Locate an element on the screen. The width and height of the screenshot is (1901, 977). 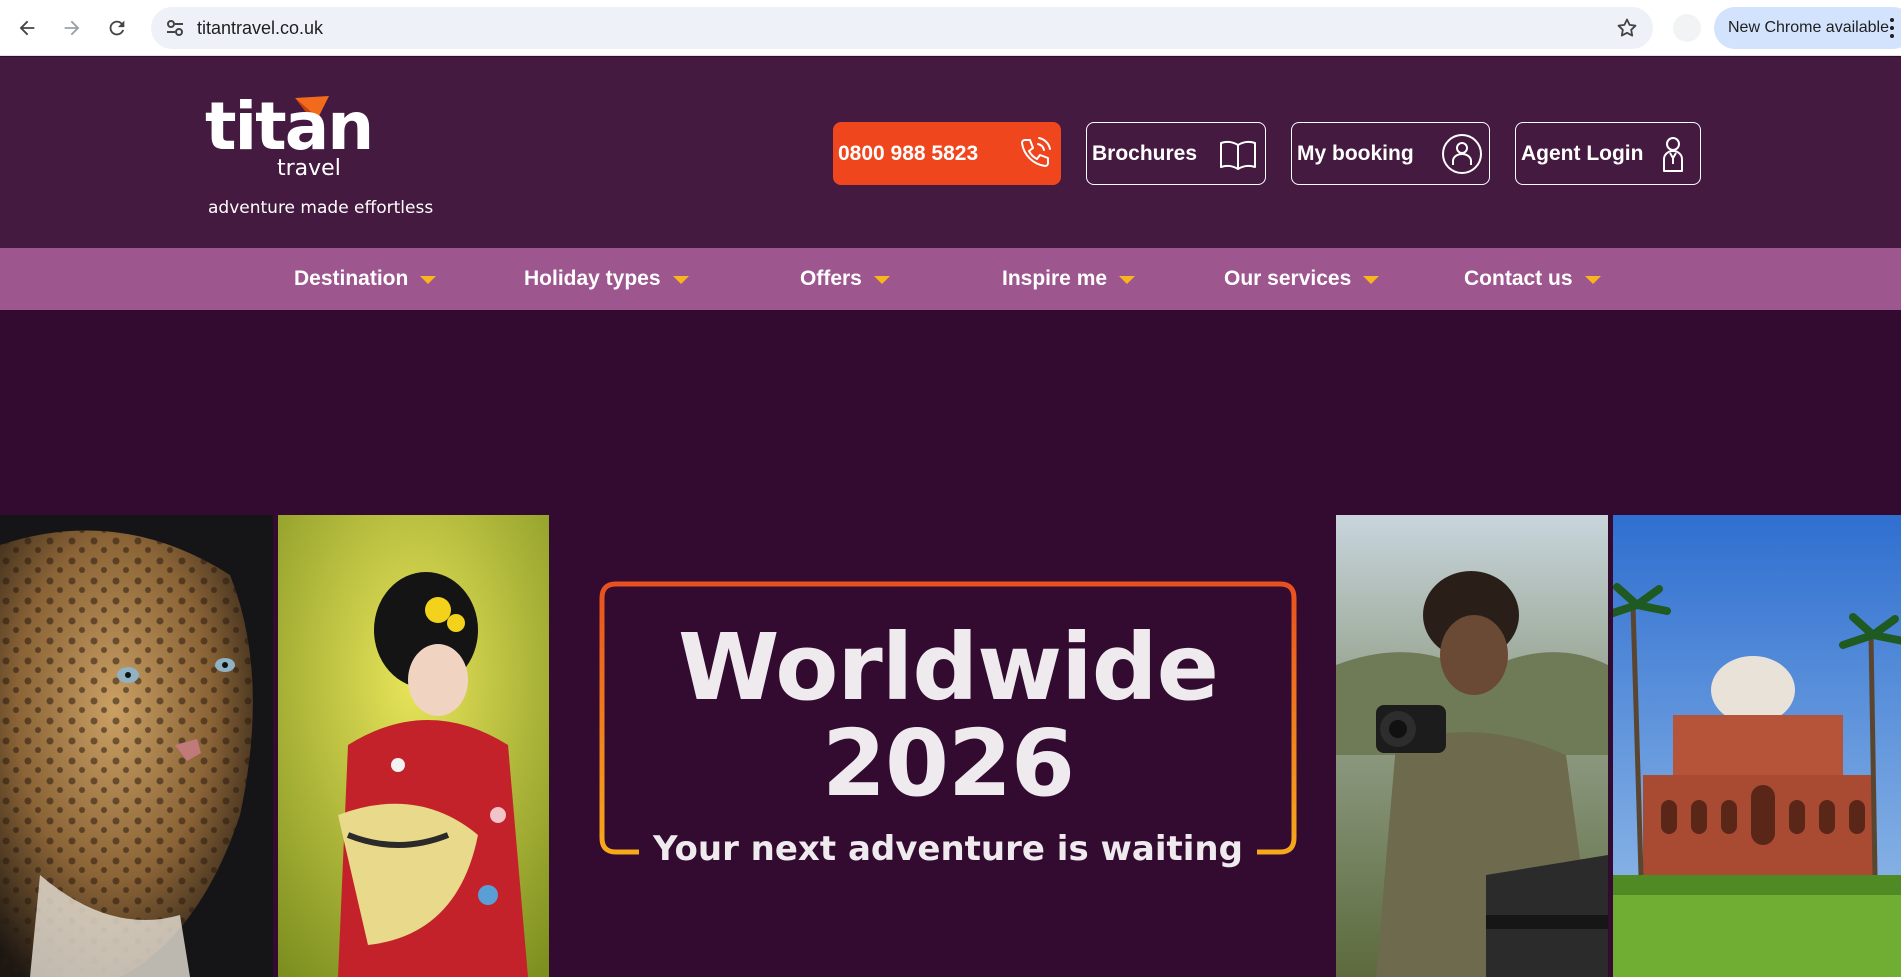
hero-subtitle-text: Your next adventure is waiting is located at coordinates (948, 849).